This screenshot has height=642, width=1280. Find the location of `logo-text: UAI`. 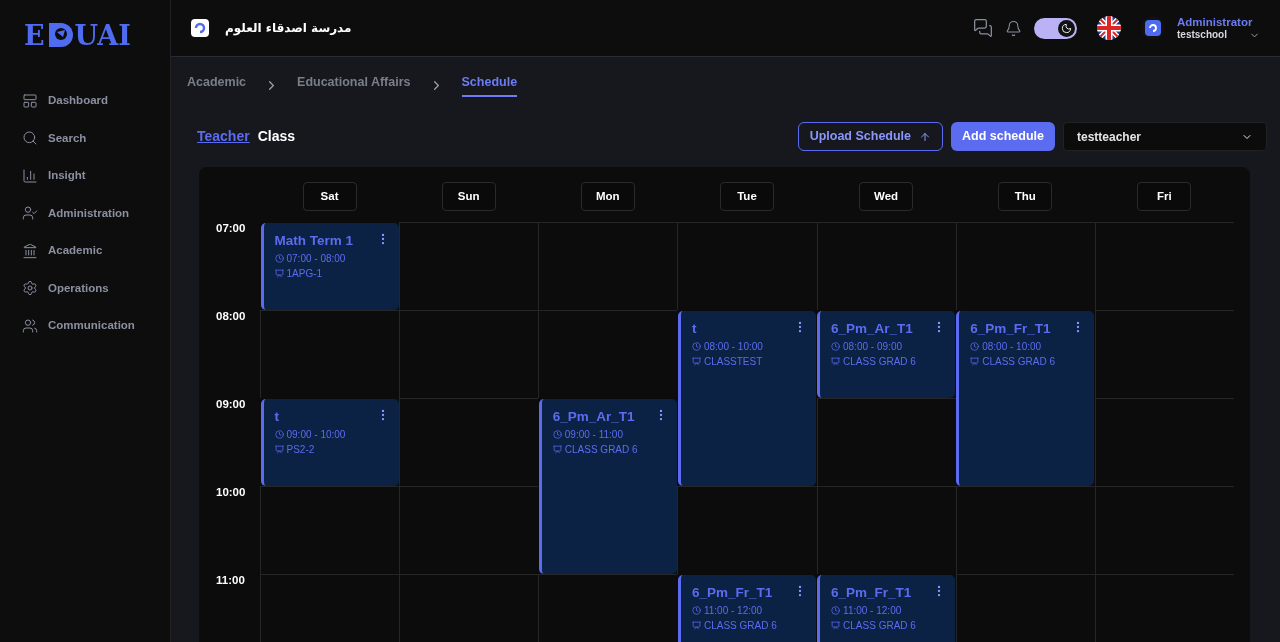

logo-text: UAI is located at coordinates (102, 35).